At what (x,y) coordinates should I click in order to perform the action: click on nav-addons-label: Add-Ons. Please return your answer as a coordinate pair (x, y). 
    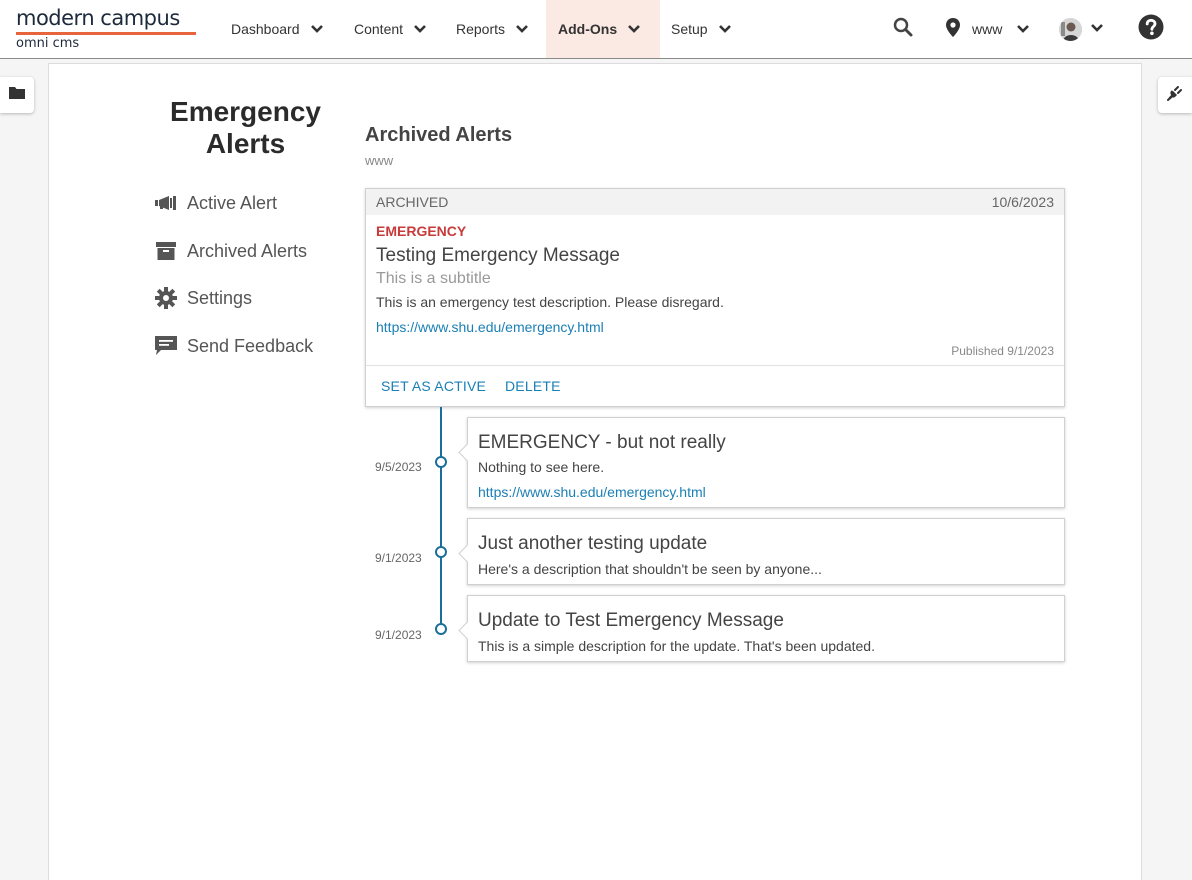
    Looking at the image, I should click on (588, 29).